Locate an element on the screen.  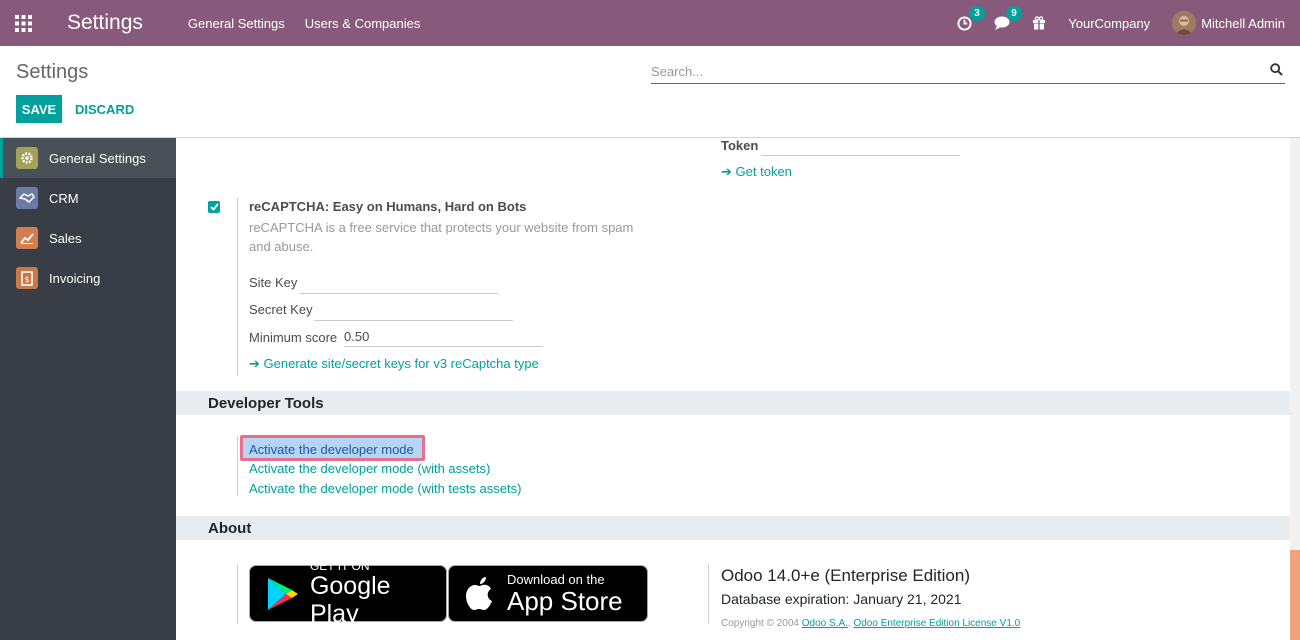
gift-icon is located at coordinates (1039, 23).